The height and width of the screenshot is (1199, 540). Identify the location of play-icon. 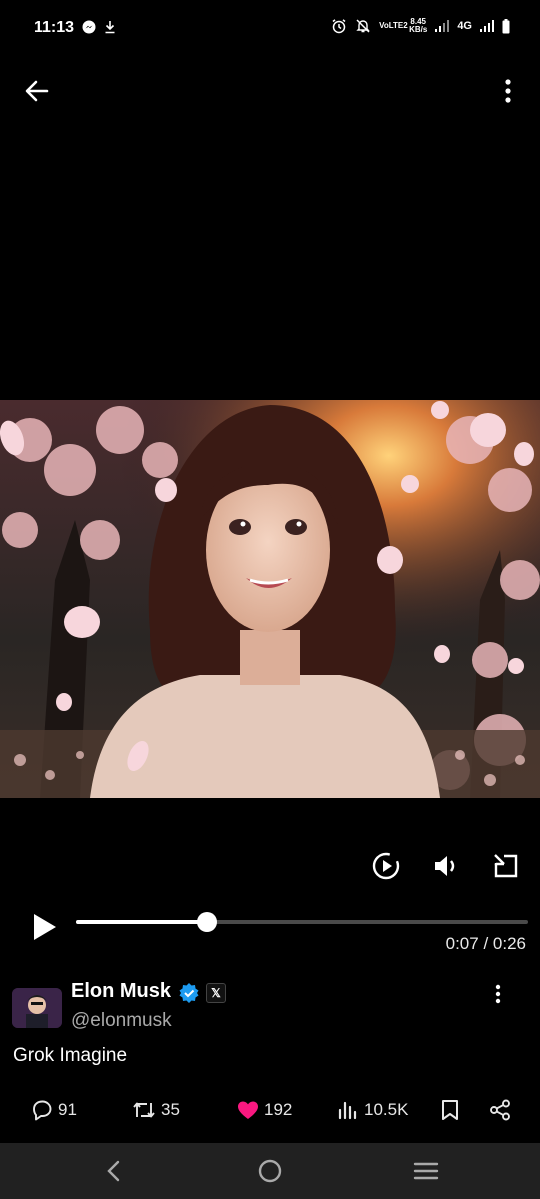
(44, 927).